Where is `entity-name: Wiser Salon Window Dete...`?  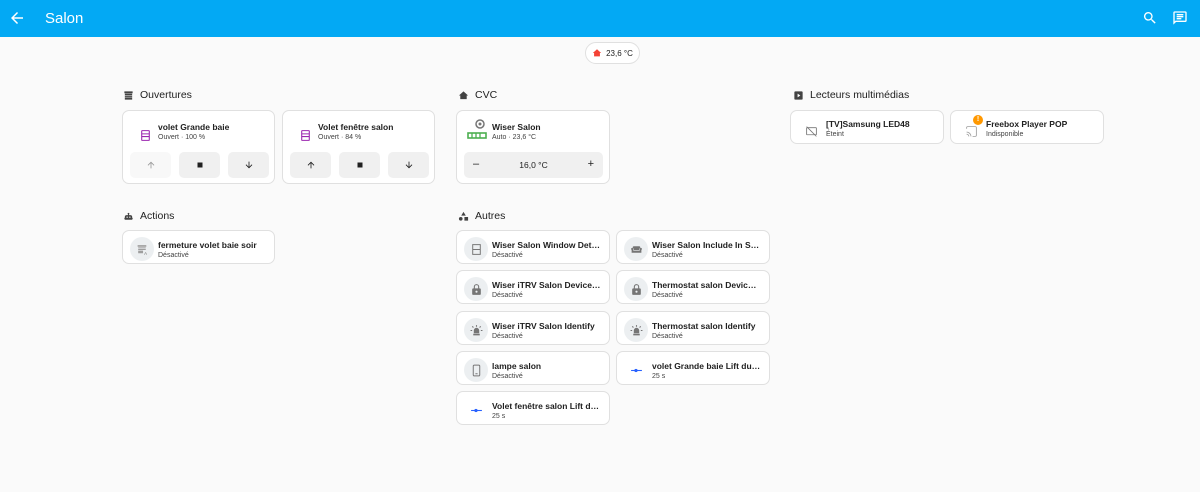
entity-name: Wiser Salon Window Dete... is located at coordinates (546, 245).